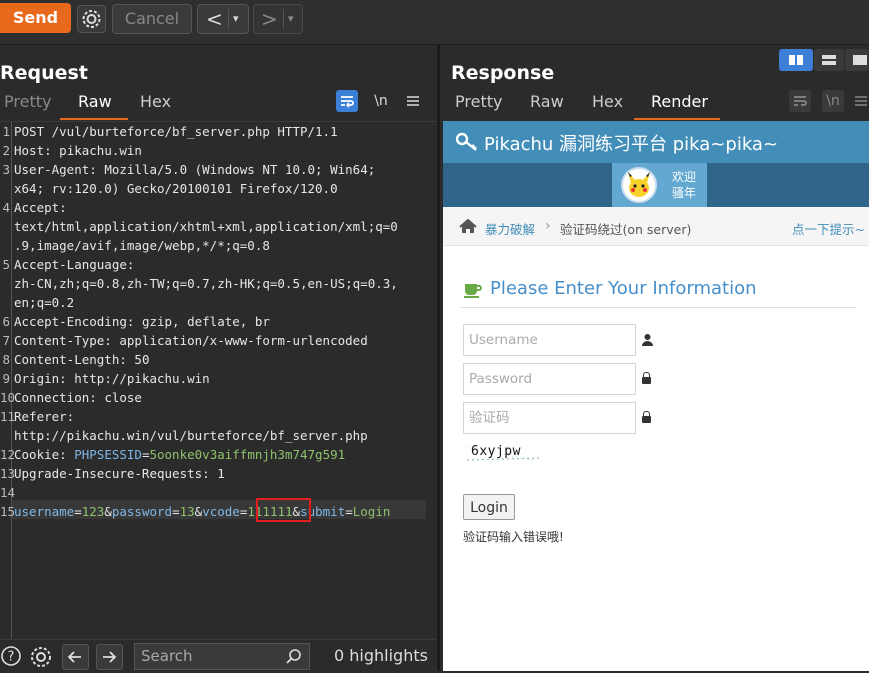 The width and height of the screenshot is (869, 673). I want to click on pikachu-icon, so click(639, 184).